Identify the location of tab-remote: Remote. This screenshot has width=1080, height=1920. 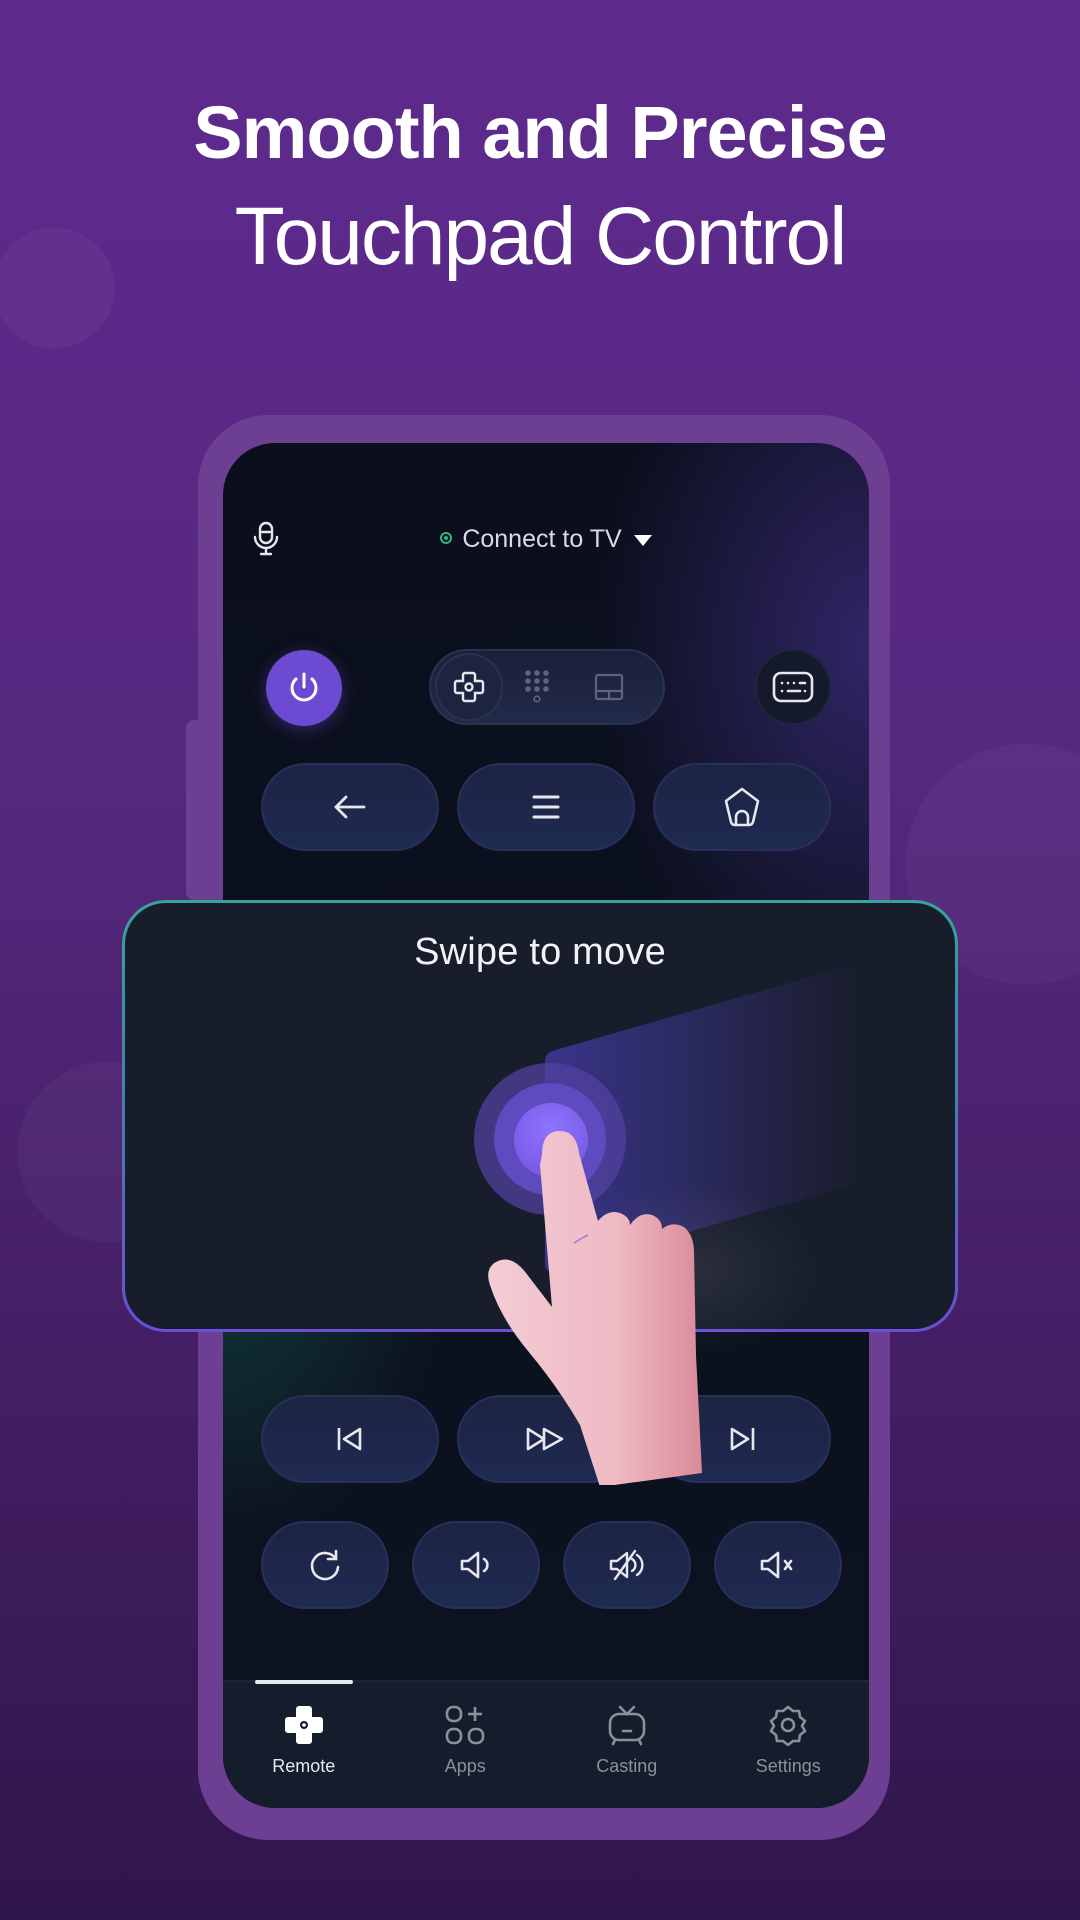
(304, 1745).